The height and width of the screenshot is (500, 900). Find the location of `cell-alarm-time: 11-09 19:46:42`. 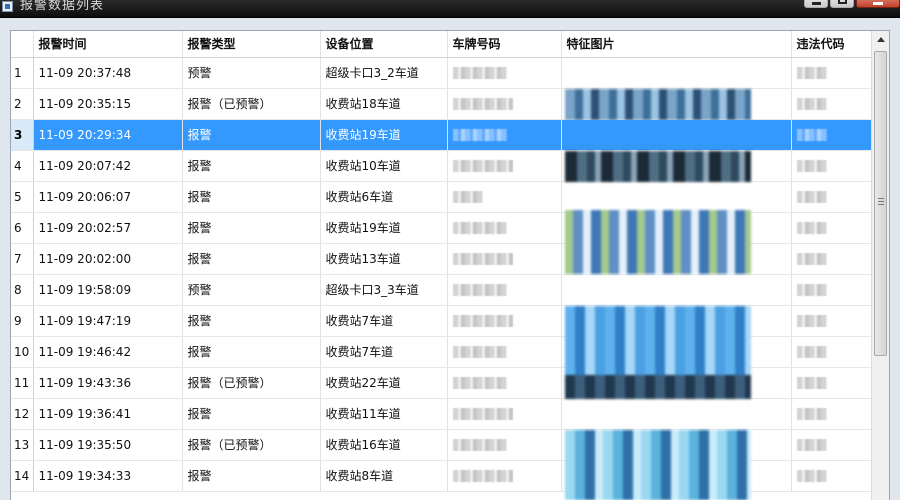

cell-alarm-time: 11-09 19:46:42 is located at coordinates (108, 352).